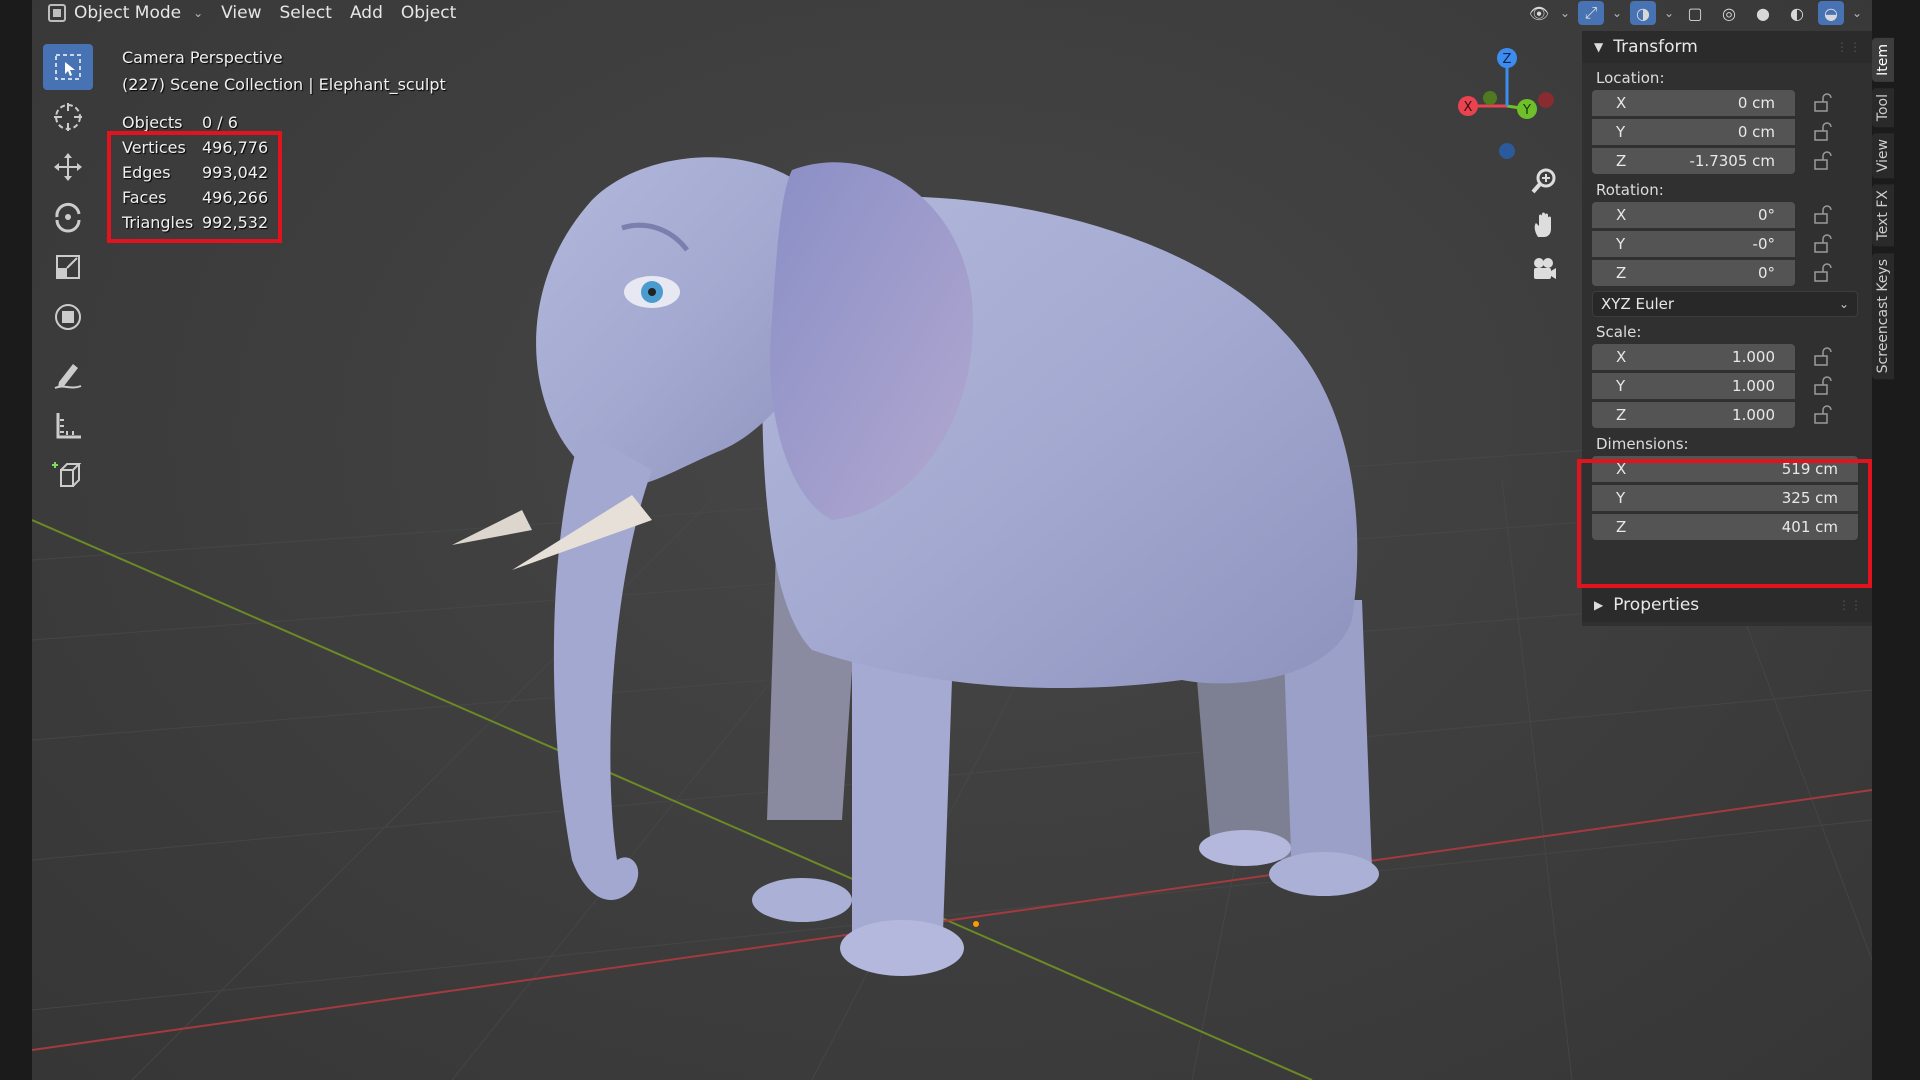 The width and height of the screenshot is (1920, 1080). Describe the element at coordinates (1638, 304) in the screenshot. I see `rotation-mode-value: XYZ Euler` at that location.